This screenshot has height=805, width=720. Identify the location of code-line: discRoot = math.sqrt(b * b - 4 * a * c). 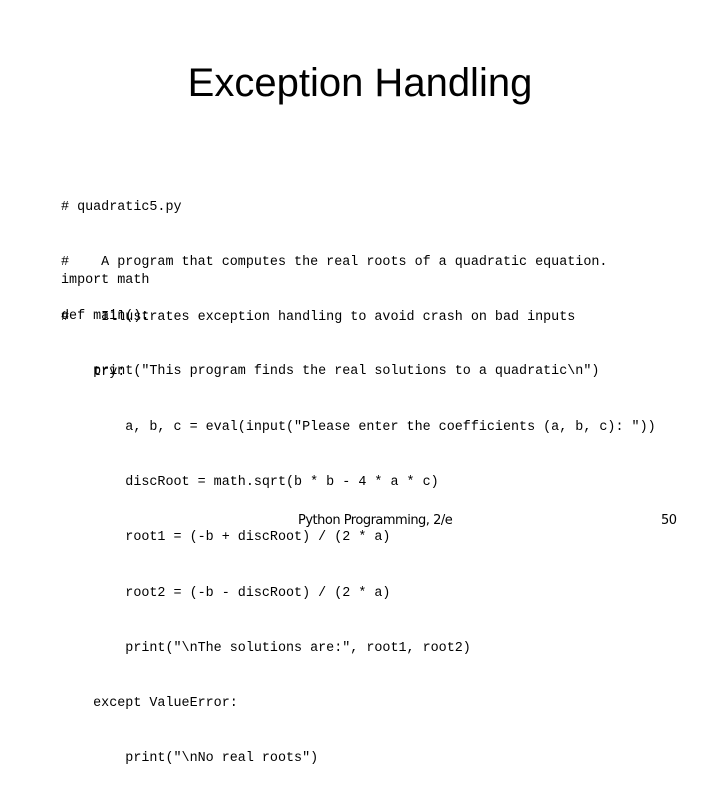
(250, 483).